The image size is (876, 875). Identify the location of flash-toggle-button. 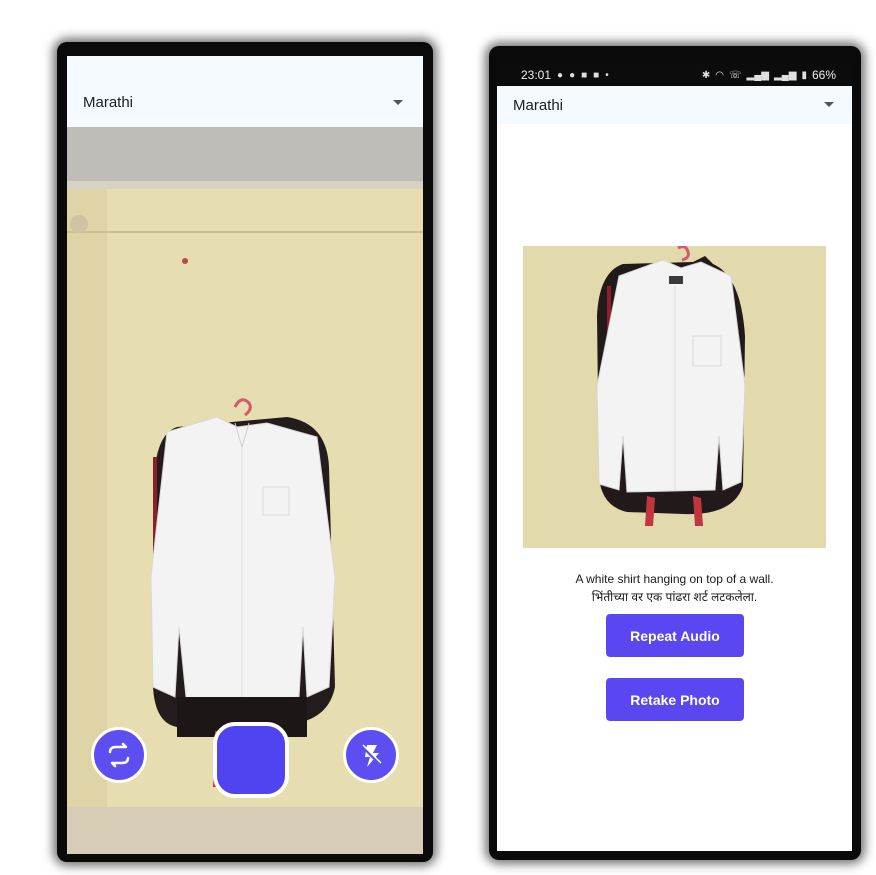
(371, 755).